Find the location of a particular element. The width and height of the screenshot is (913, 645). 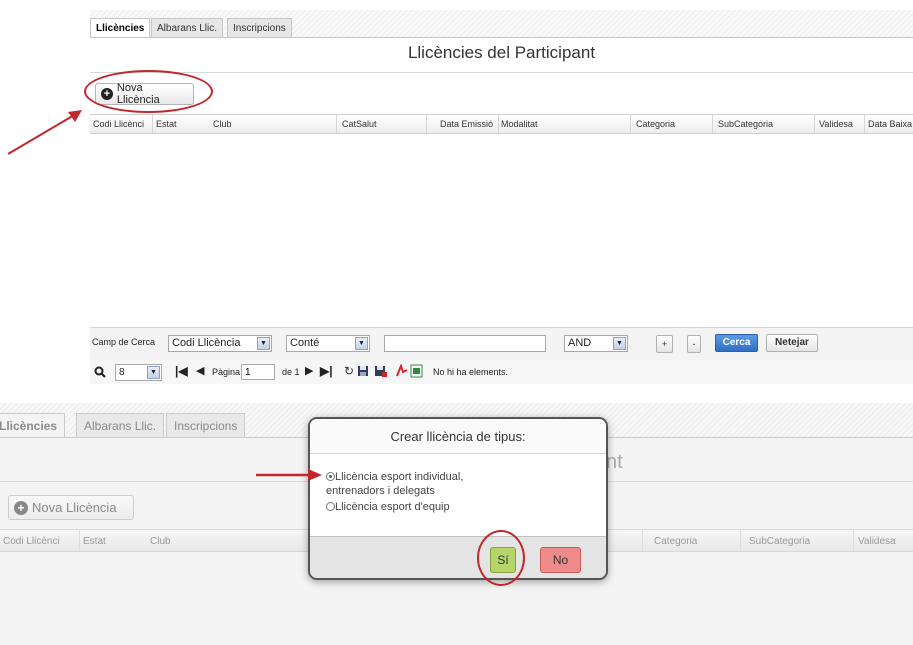

last-page-icon: ▶| is located at coordinates (326, 371).